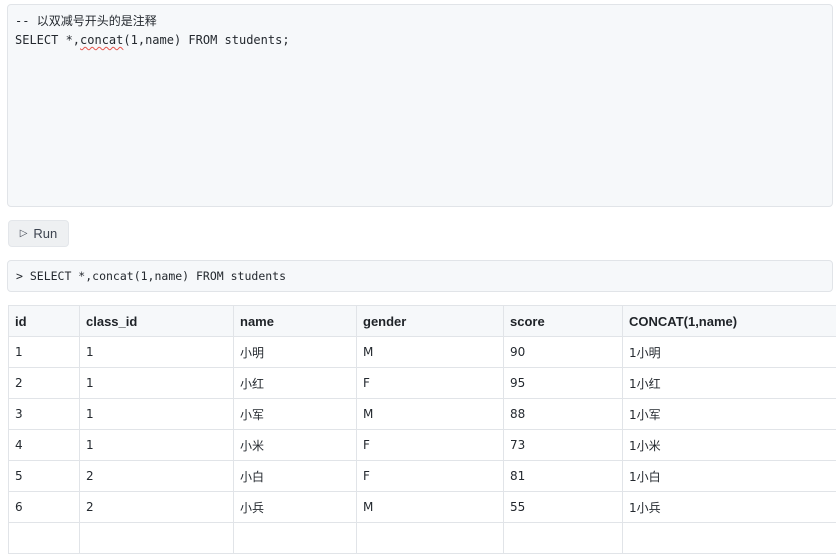 The width and height of the screenshot is (836, 554). I want to click on table-cell: 5, so click(44, 476).